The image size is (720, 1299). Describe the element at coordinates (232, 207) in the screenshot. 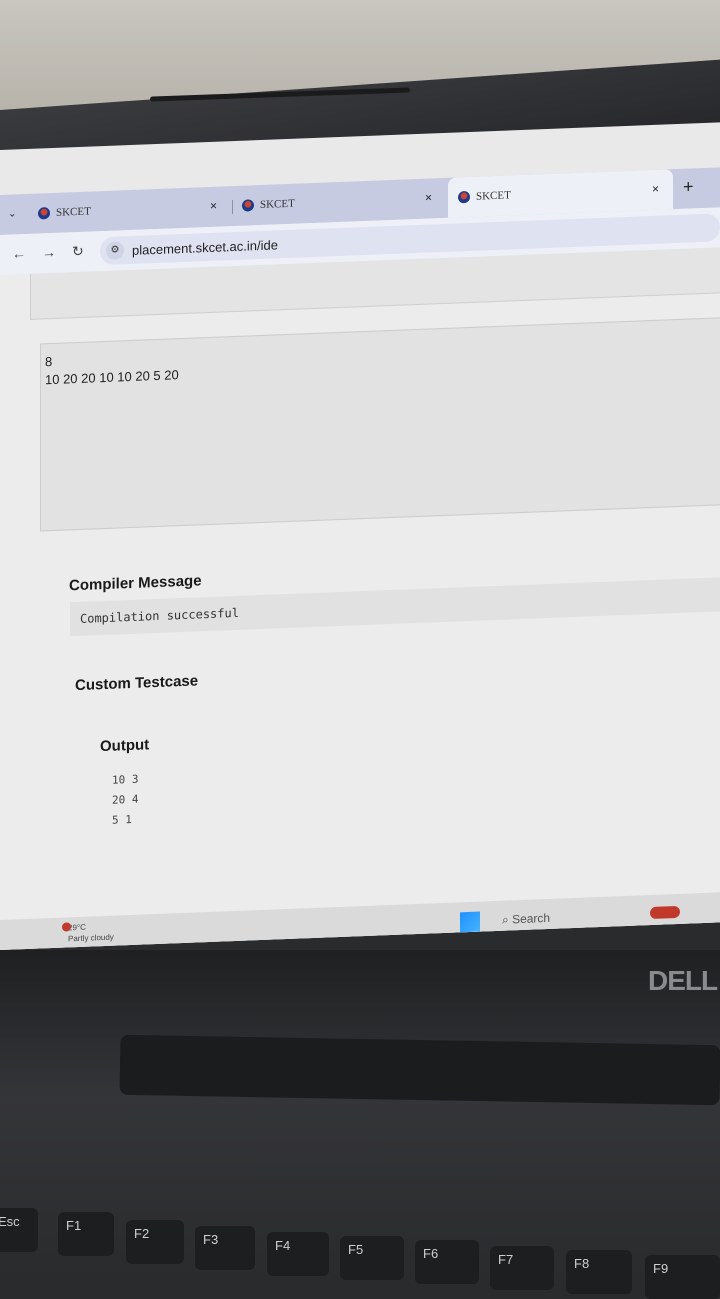

I see `tab-divider` at that location.